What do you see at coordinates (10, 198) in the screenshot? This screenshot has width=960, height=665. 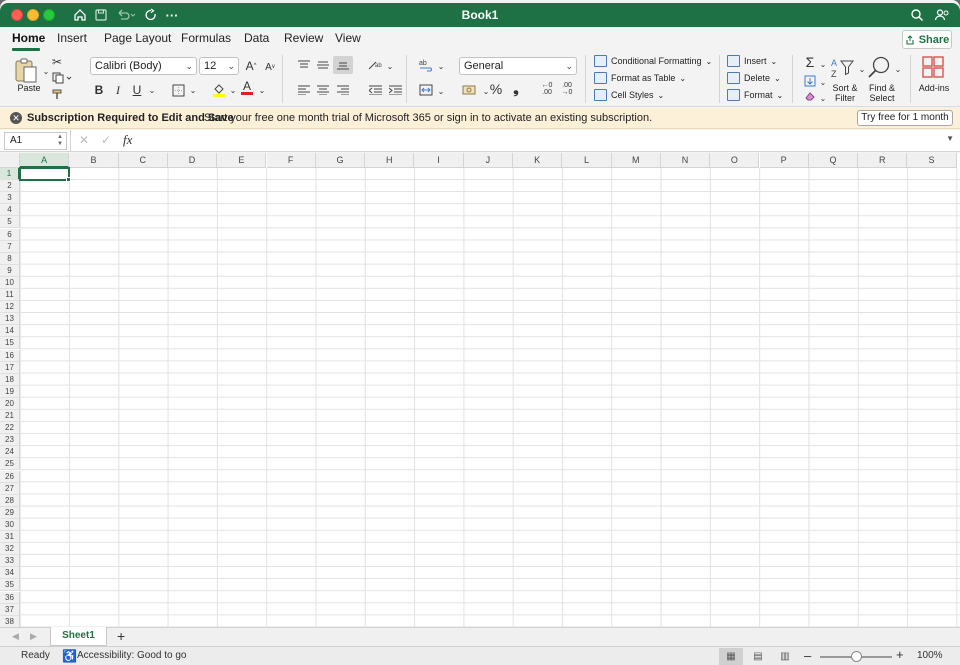 I see `row-header: 3` at bounding box center [10, 198].